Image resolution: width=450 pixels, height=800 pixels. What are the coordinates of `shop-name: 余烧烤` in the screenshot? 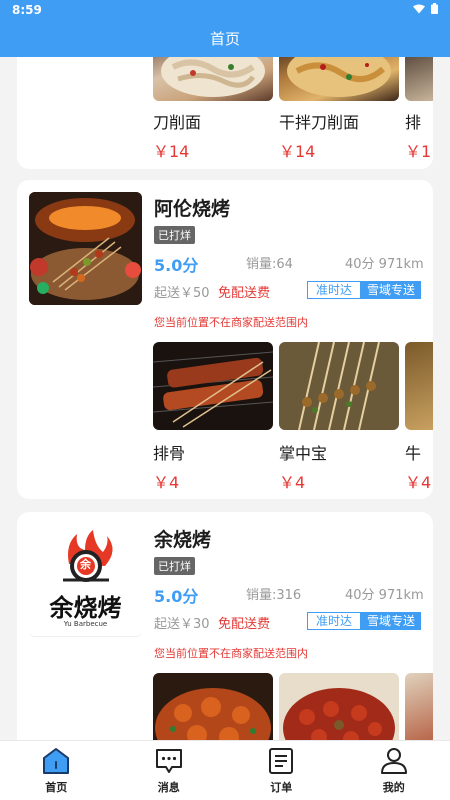 It's located at (182, 538).